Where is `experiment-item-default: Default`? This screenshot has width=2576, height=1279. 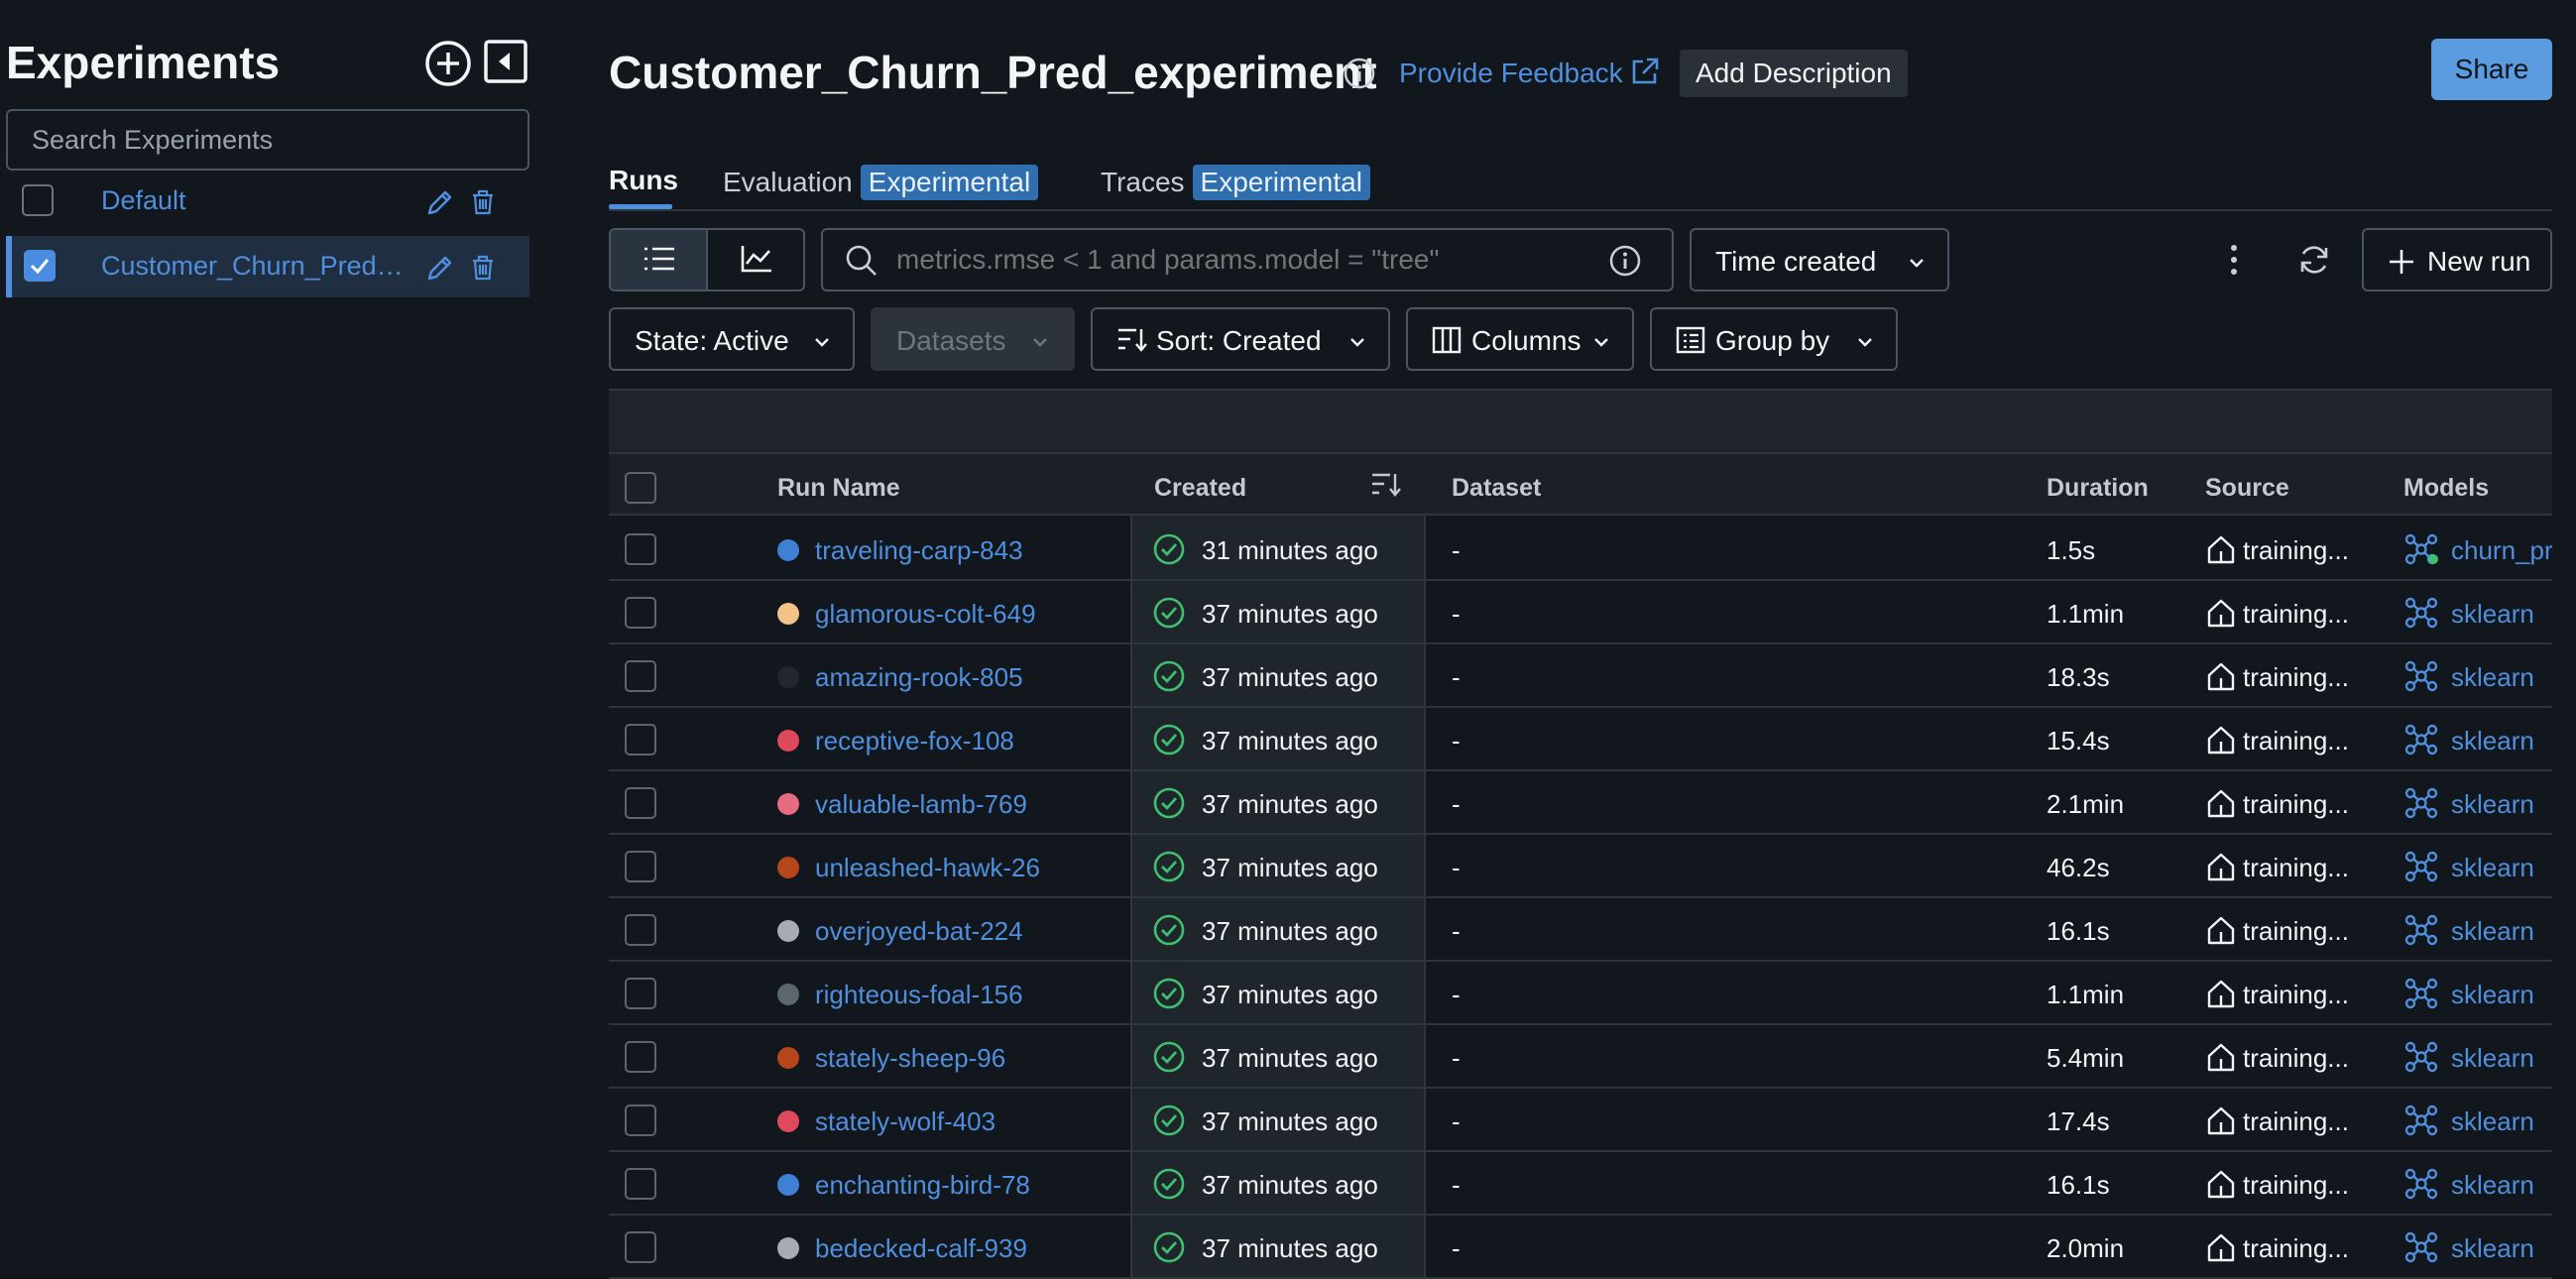 experiment-item-default: Default is located at coordinates (267, 201).